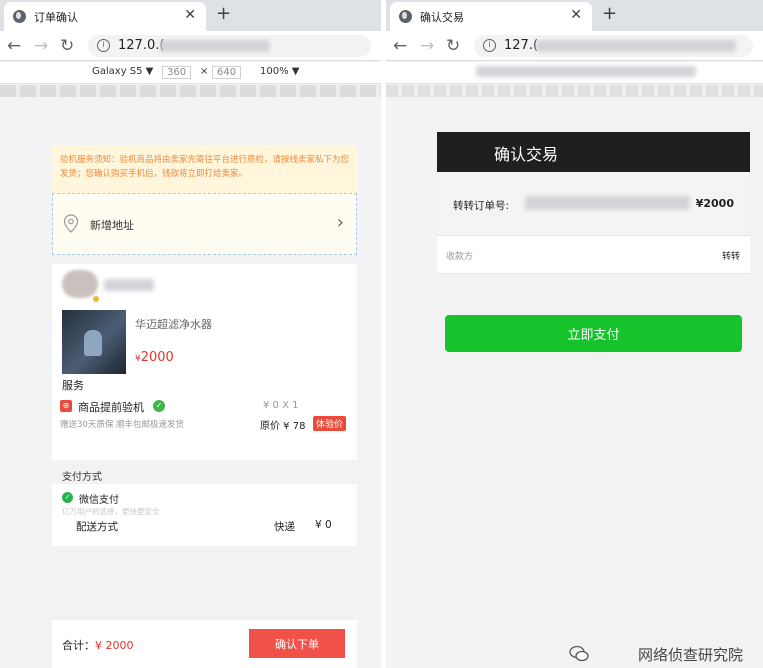 The width and height of the screenshot is (763, 668). I want to click on redacted-toolbar, so click(586, 71).